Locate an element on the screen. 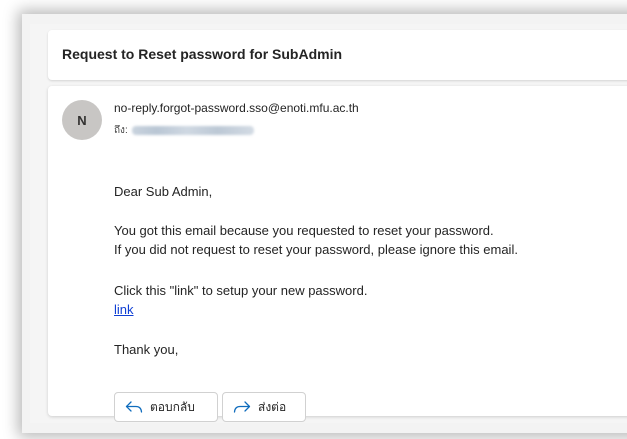 The image size is (627, 439). subject-header: Request to Reset password for SubAdmin is located at coordinates (337, 55).